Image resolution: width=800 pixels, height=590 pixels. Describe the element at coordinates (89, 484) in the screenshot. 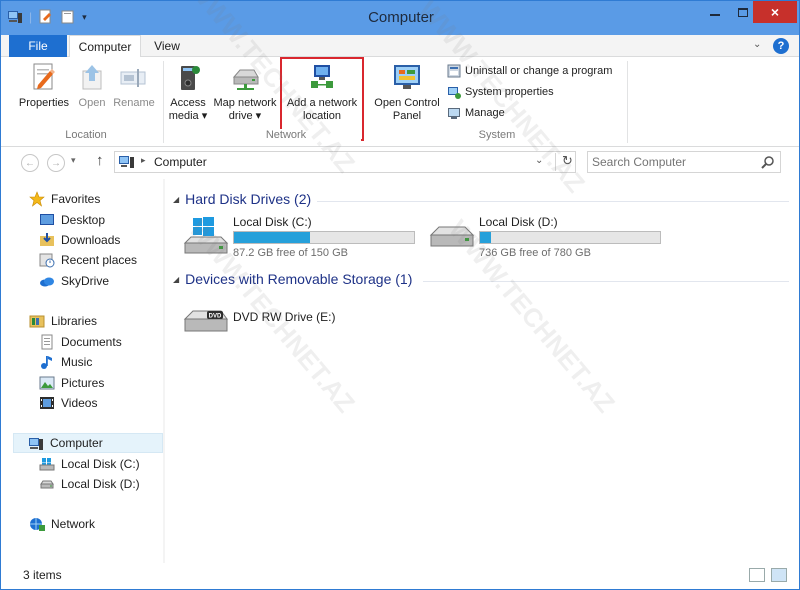

I see `nav-local-disk-d: Local Disk (D:)` at that location.